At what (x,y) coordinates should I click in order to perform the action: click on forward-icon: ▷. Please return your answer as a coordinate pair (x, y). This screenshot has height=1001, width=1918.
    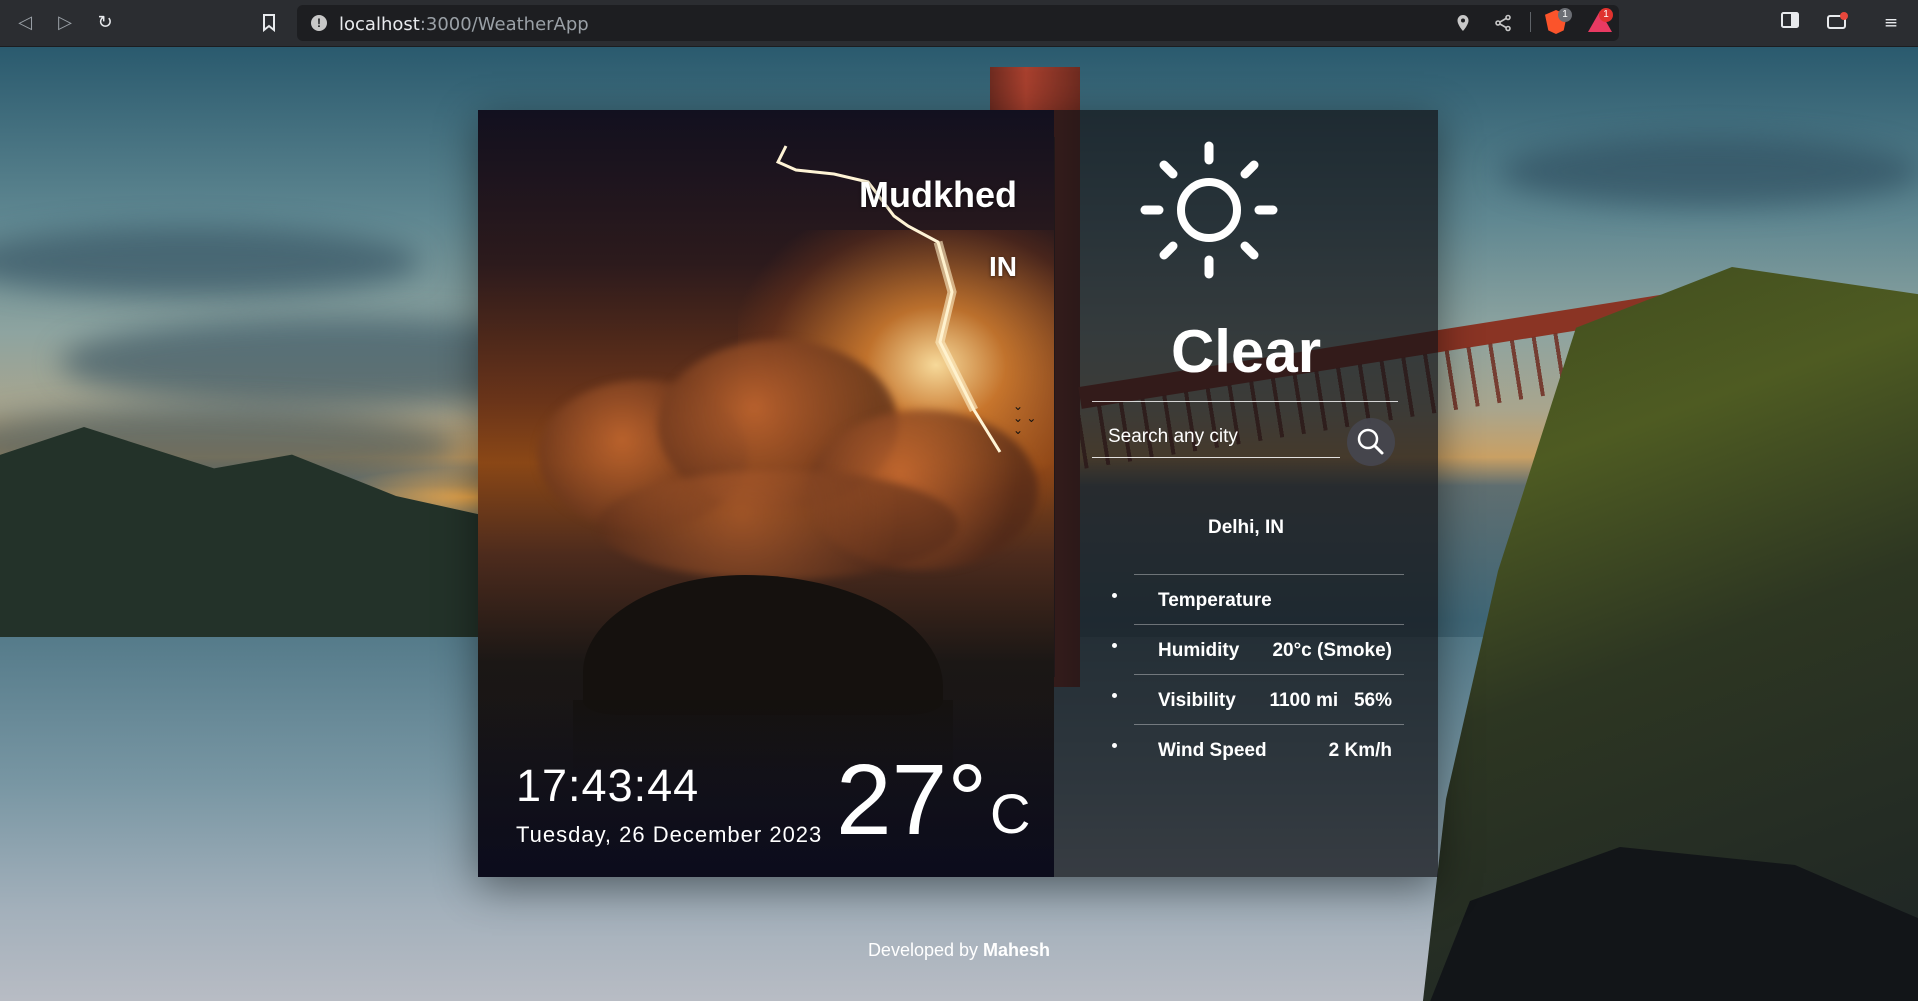
    Looking at the image, I should click on (65, 23).